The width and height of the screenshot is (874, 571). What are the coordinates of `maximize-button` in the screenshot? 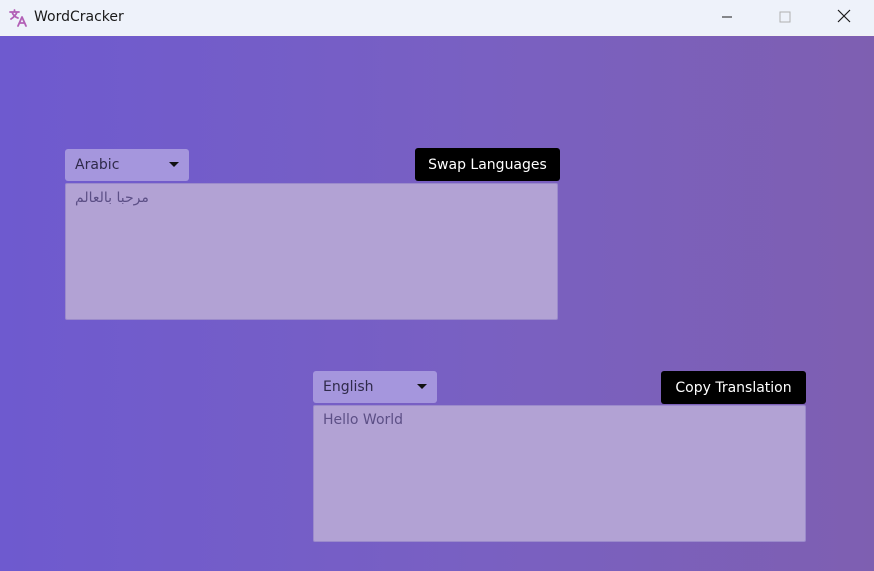 It's located at (785, 17).